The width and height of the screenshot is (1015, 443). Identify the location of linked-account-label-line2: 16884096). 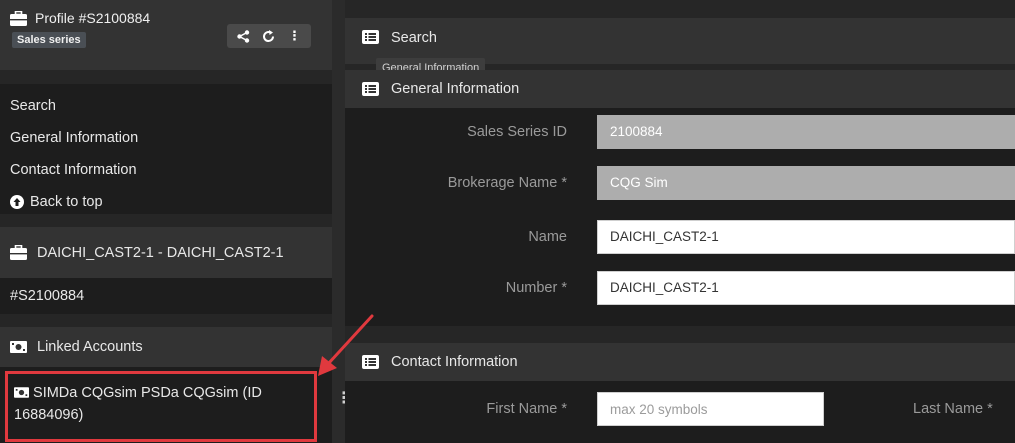
(49, 415).